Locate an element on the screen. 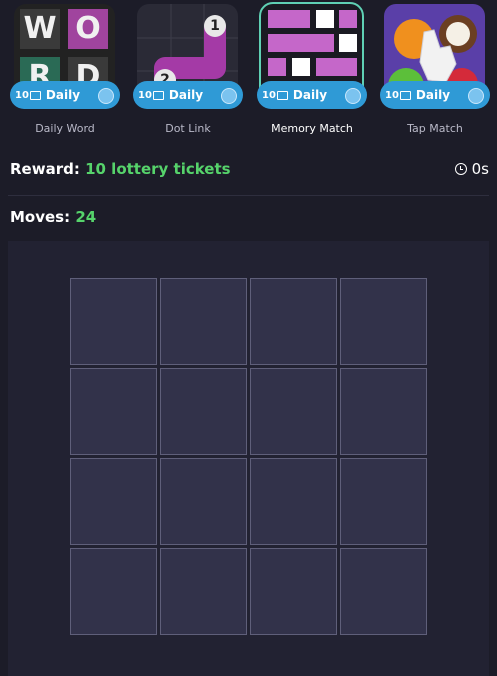 The height and width of the screenshot is (676, 497). game-card-tap-match: 10 Daily Tap Match is located at coordinates (435, 72).